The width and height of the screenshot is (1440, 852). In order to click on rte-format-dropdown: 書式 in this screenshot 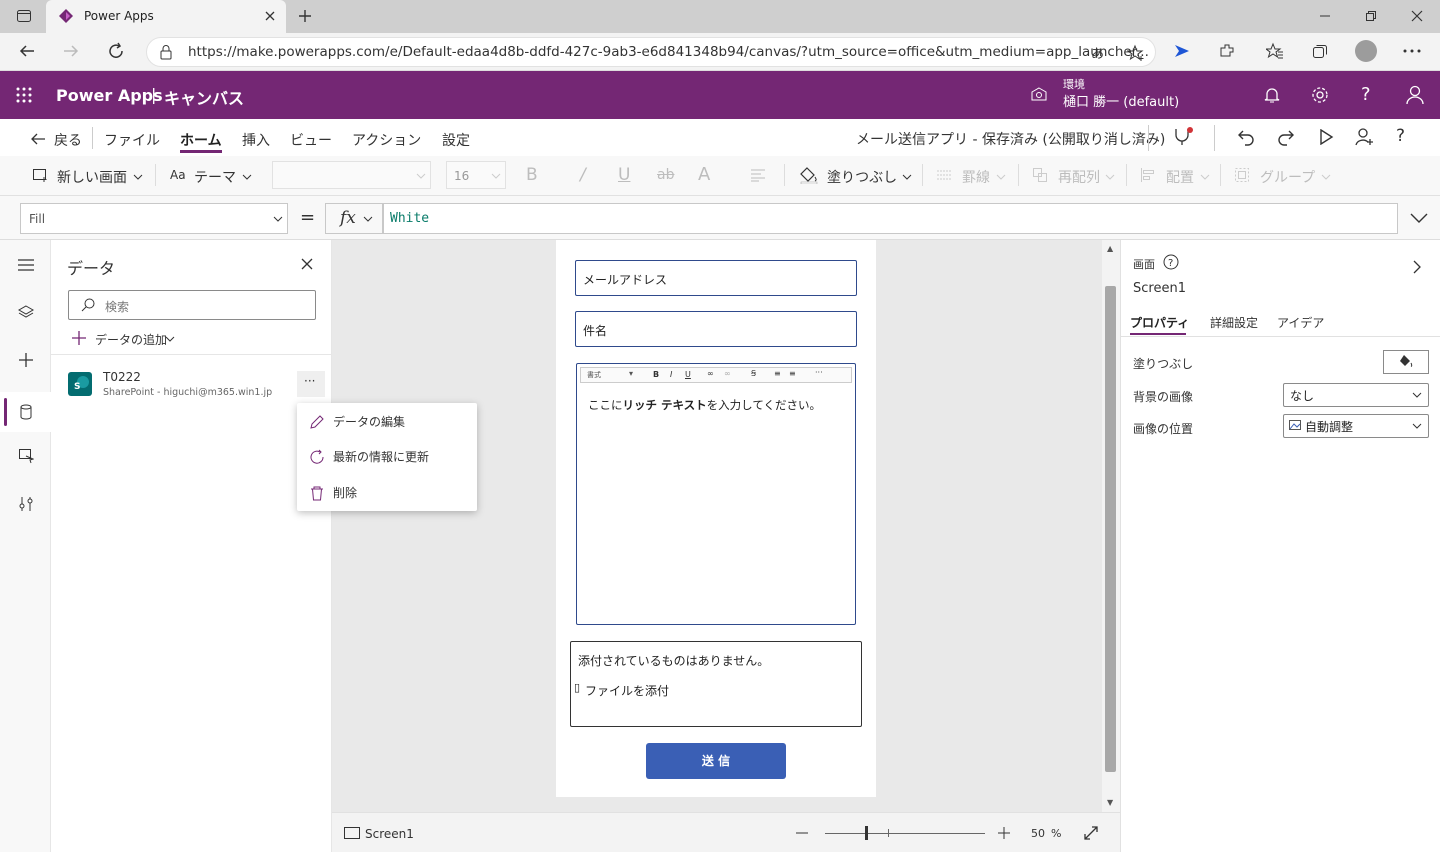, I will do `click(594, 375)`.